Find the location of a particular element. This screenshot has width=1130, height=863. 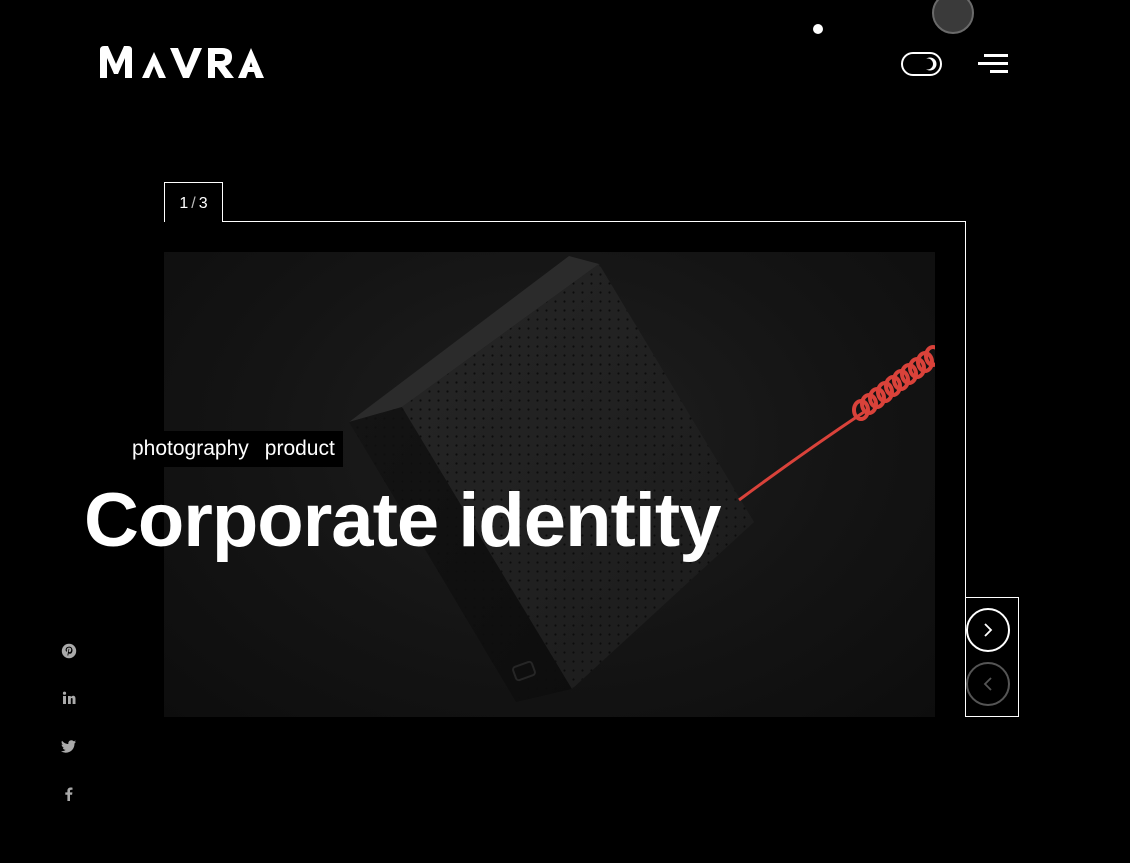

slide-tags: photography product is located at coordinates (232, 449).